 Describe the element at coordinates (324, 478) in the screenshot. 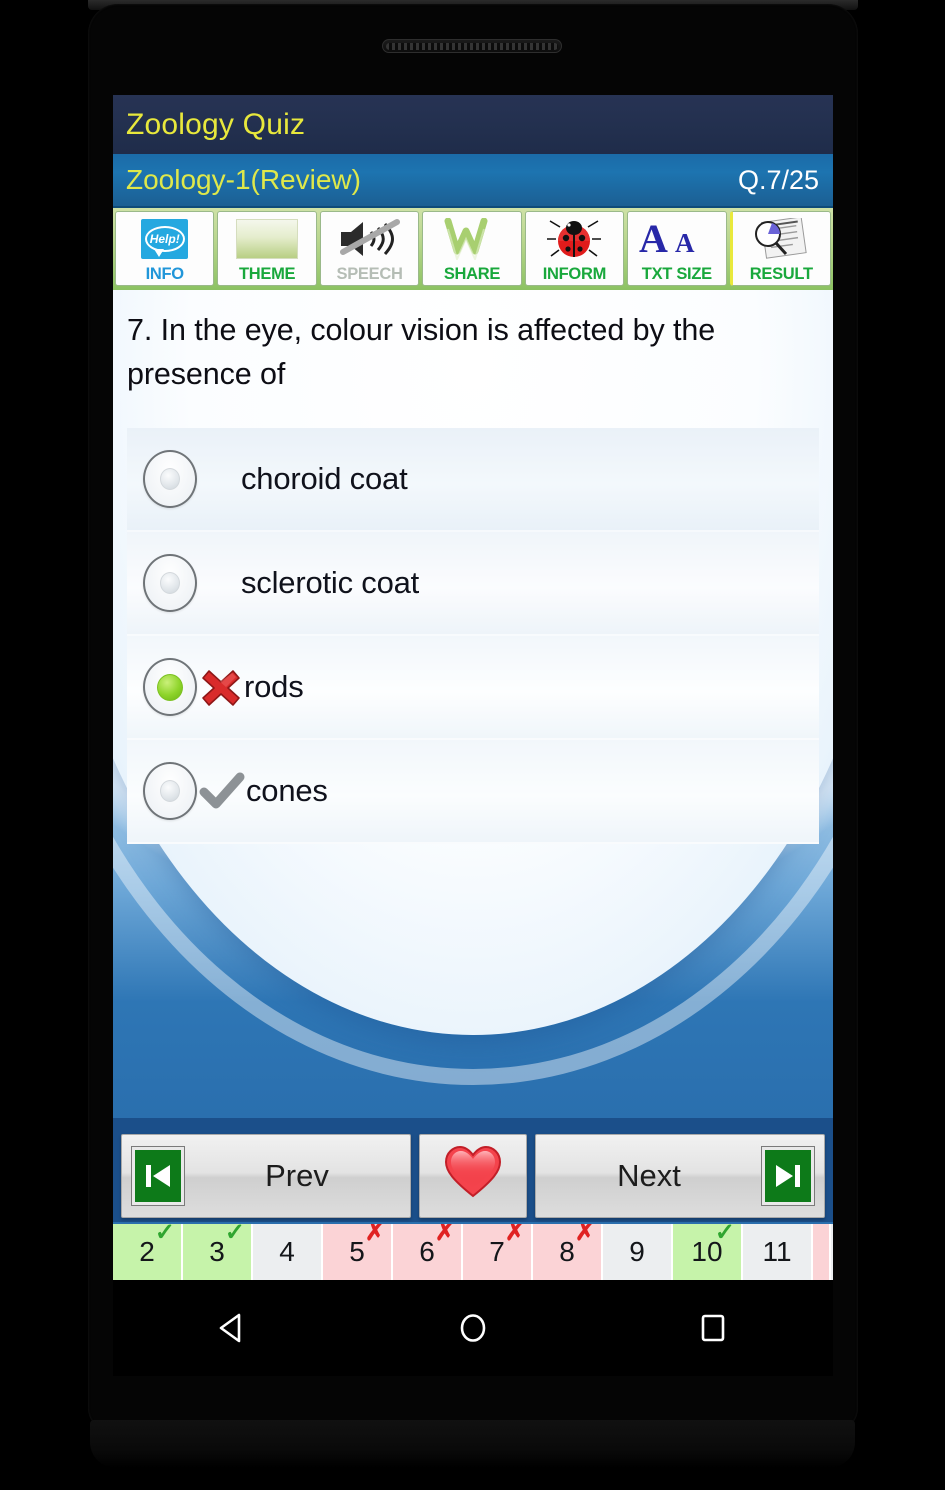

I see `answer-label-1: choroid coat` at that location.